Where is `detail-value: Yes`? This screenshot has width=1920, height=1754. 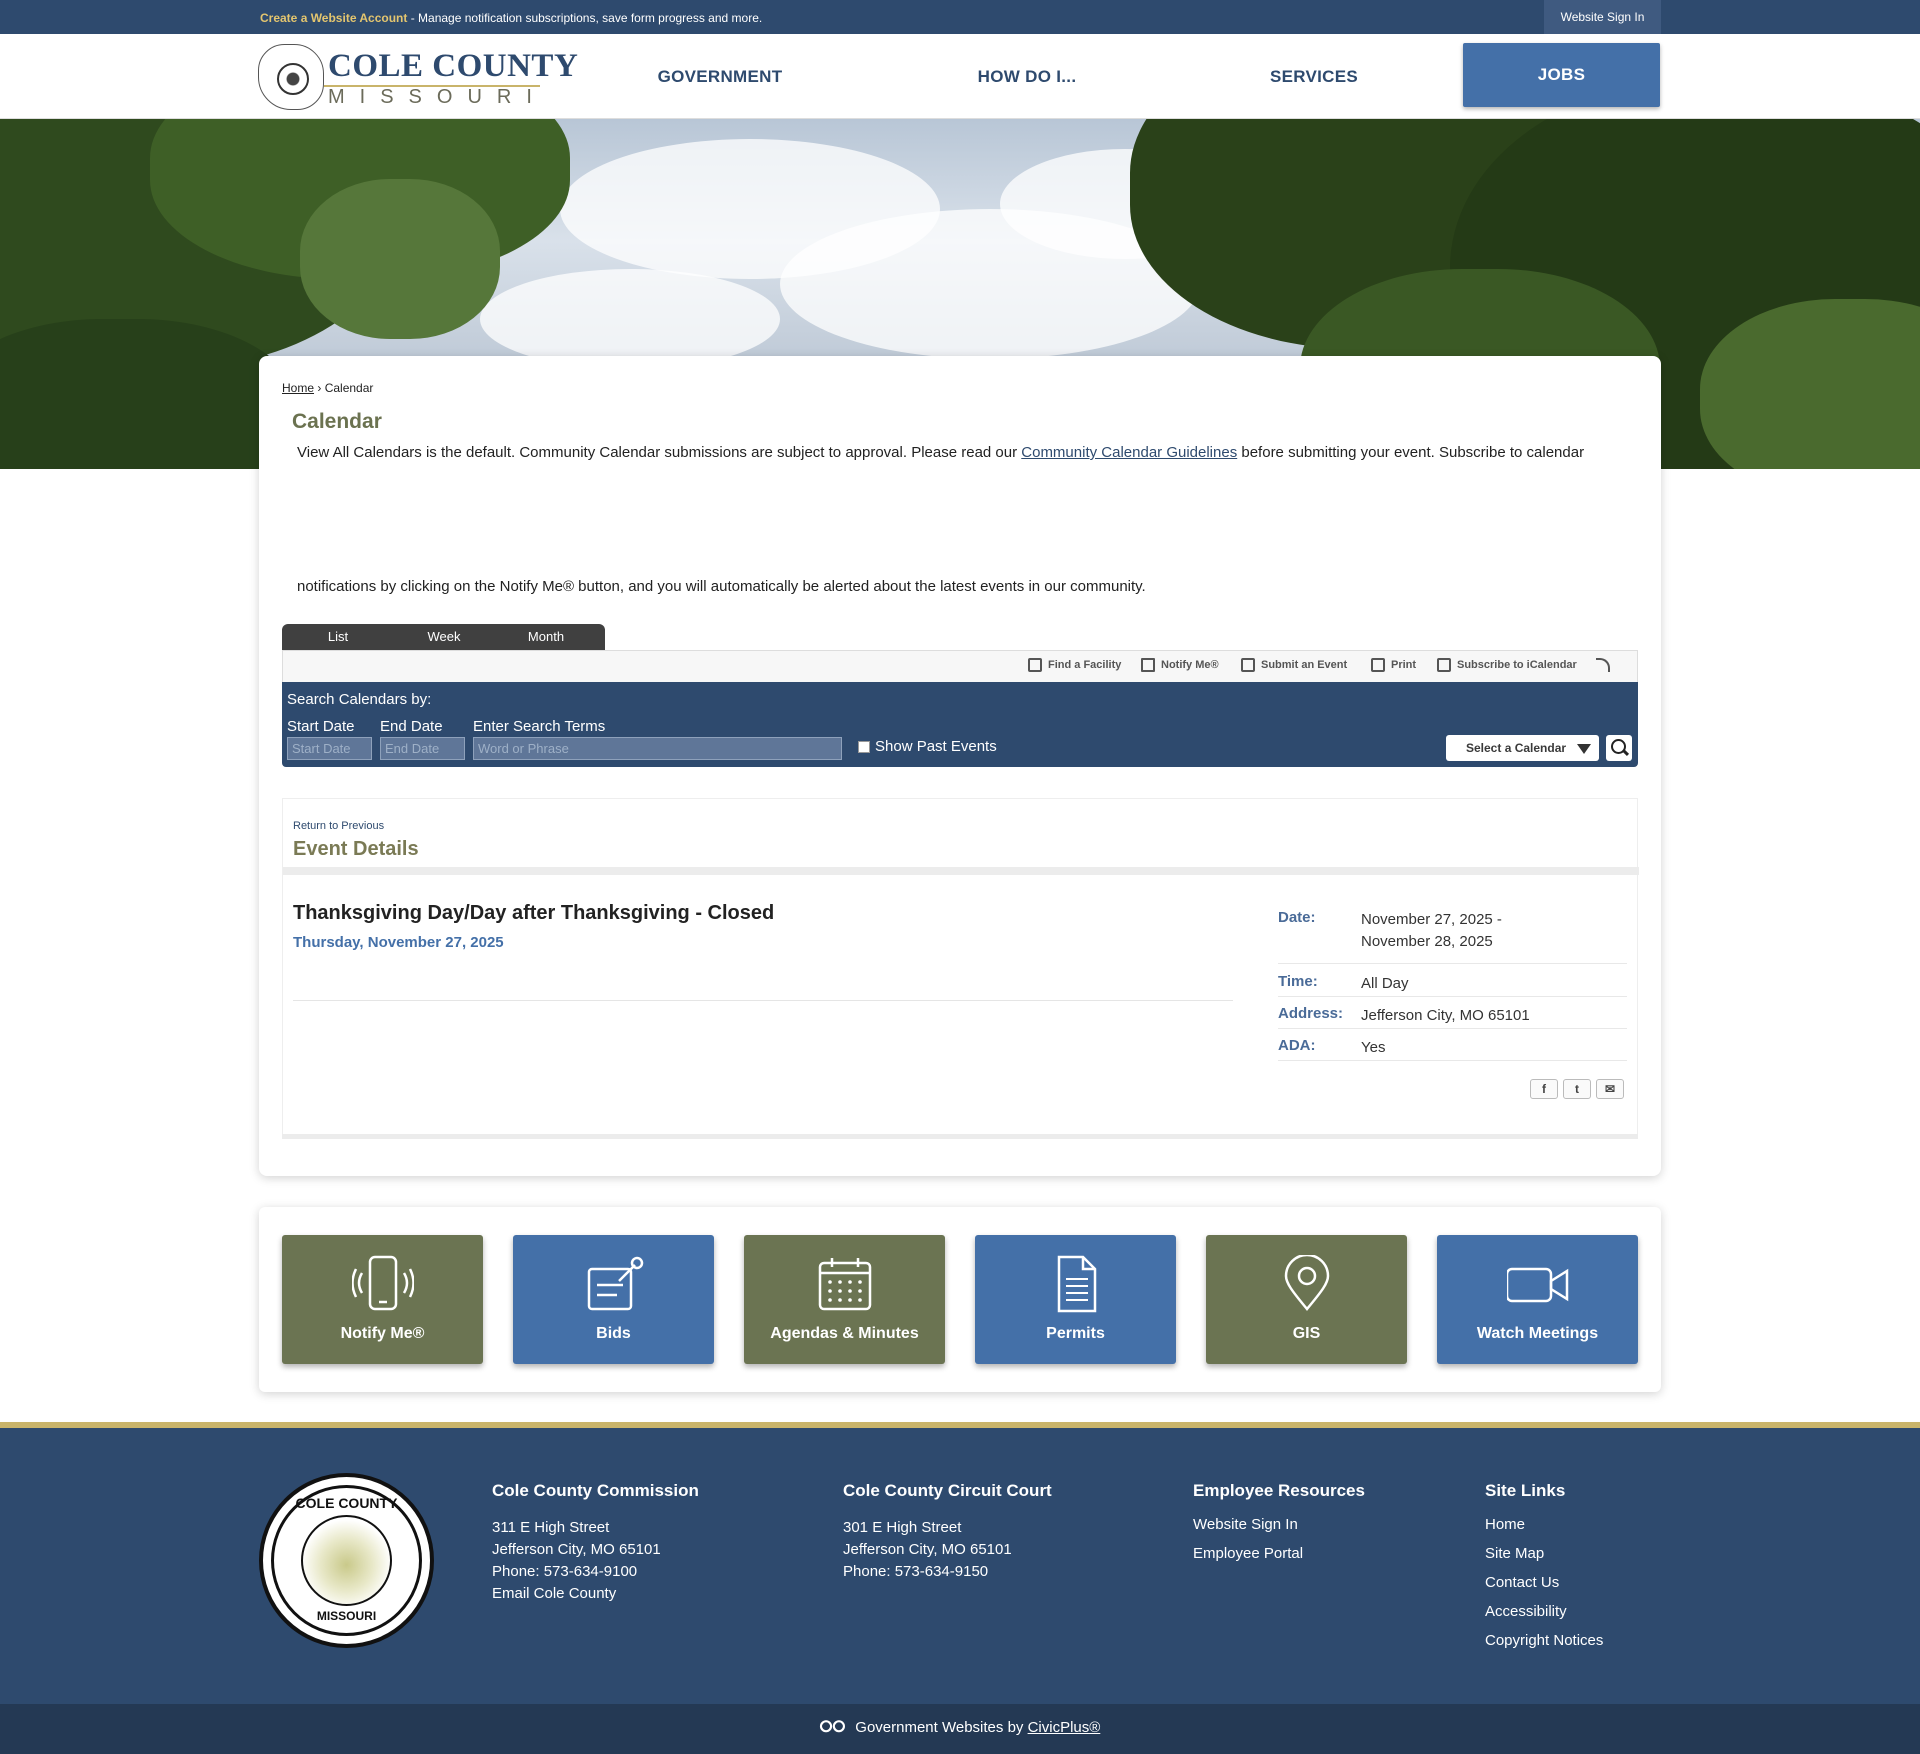 detail-value: Yes is located at coordinates (1373, 1047).